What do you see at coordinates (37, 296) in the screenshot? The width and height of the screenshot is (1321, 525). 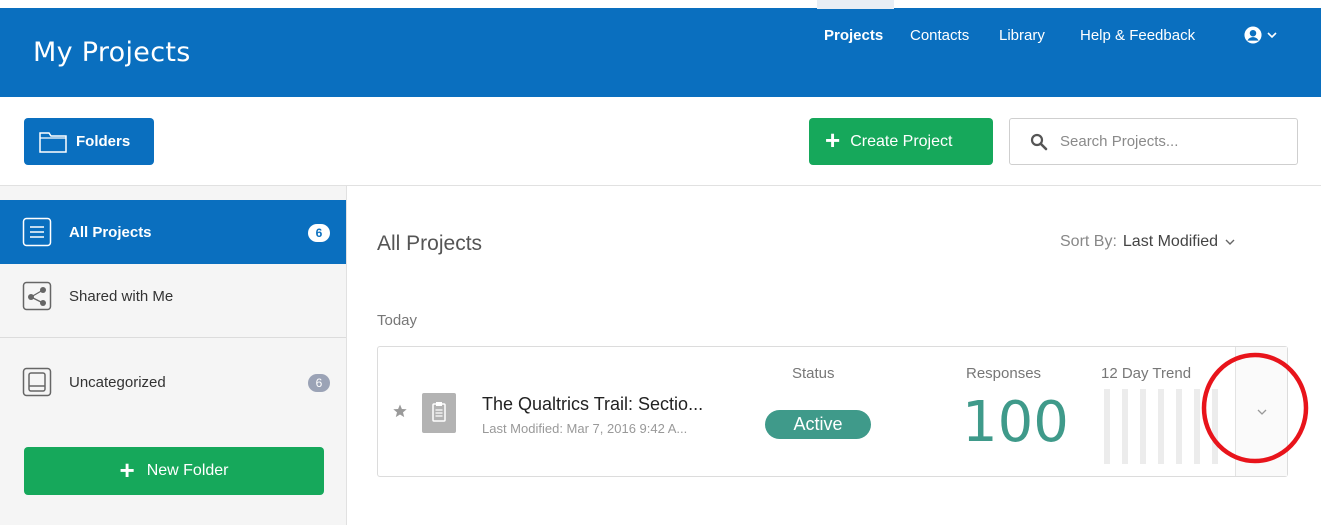 I see `share-icon` at bounding box center [37, 296].